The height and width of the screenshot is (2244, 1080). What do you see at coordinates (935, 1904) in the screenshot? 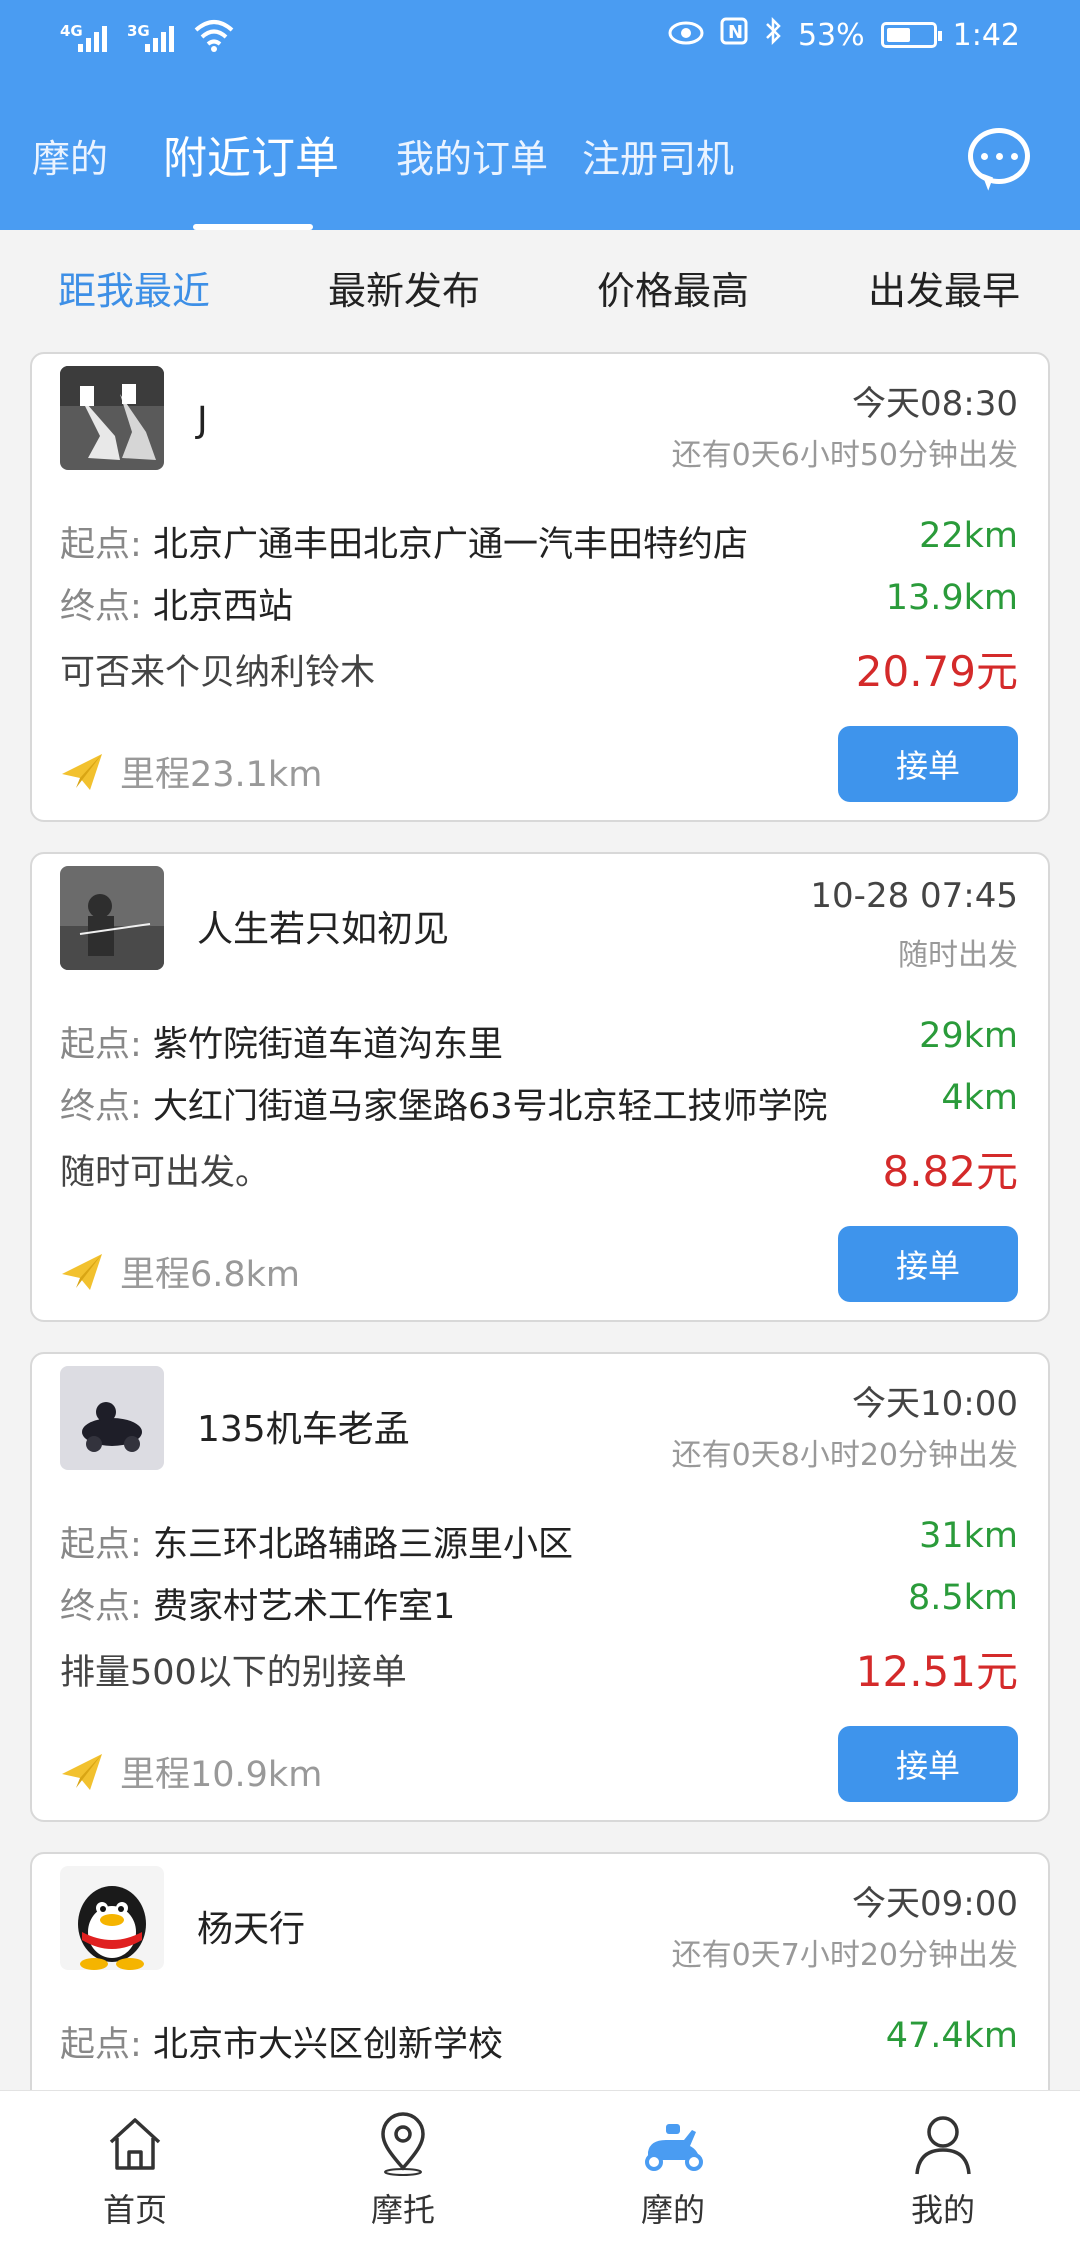
I see `order-time: 今天09:00` at bounding box center [935, 1904].